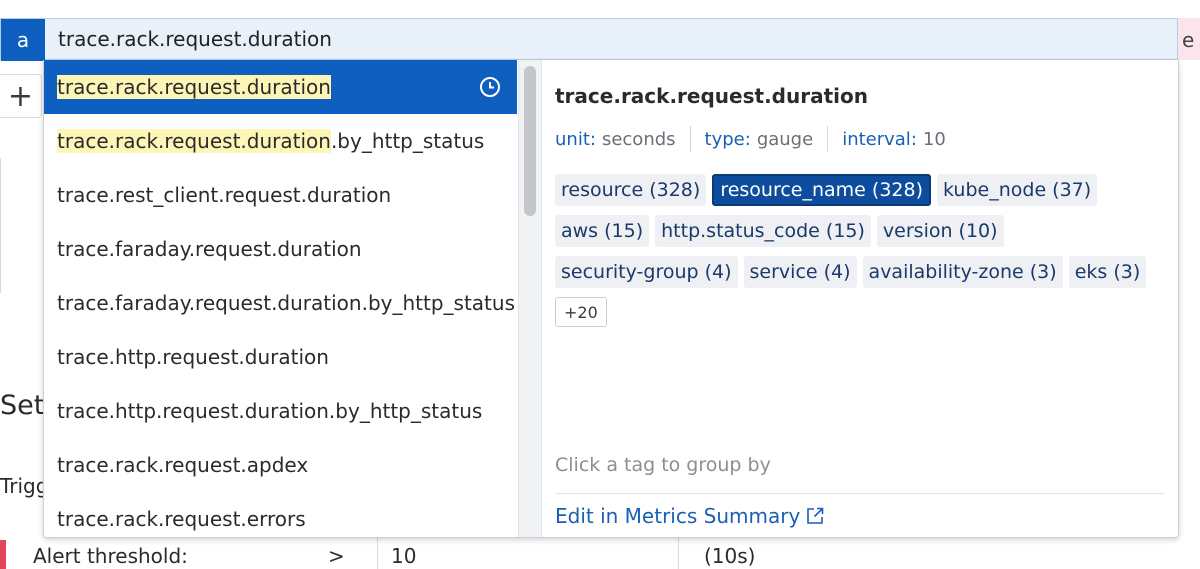  What do you see at coordinates (0, 225) in the screenshot?
I see `background-divider` at bounding box center [0, 225].